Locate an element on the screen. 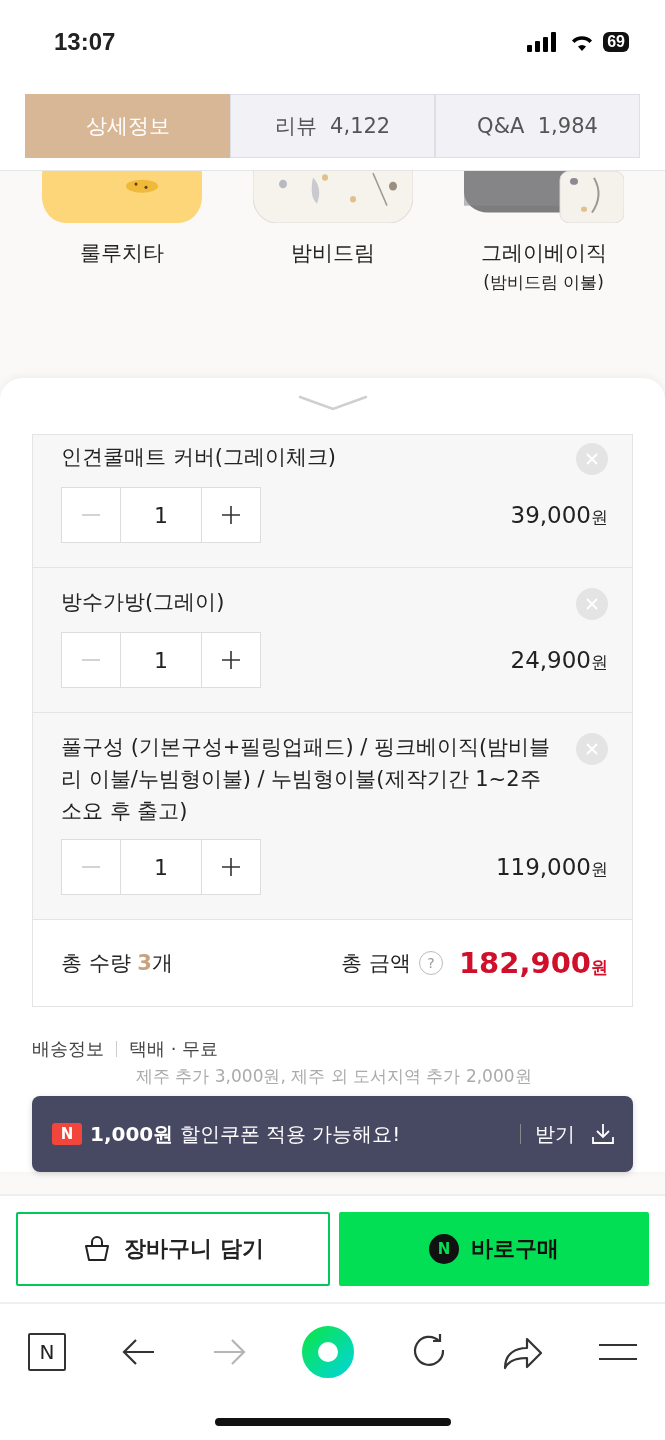 The width and height of the screenshot is (665, 1440). option-price: 24,900원 is located at coordinates (559, 660).